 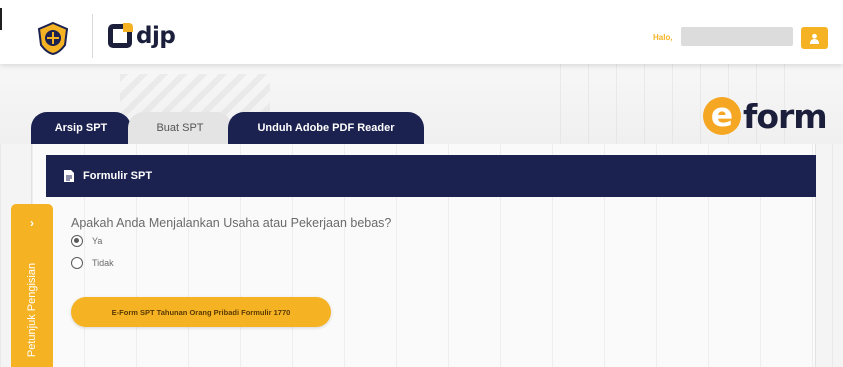 I want to click on eform-logo-letter: e, so click(x=722, y=116).